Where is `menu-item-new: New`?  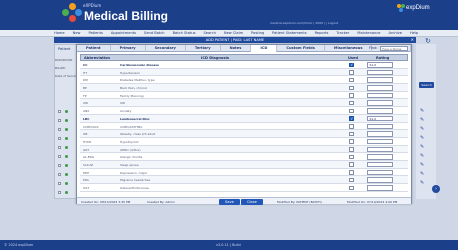 menu-item-new: New is located at coordinates (77, 33).